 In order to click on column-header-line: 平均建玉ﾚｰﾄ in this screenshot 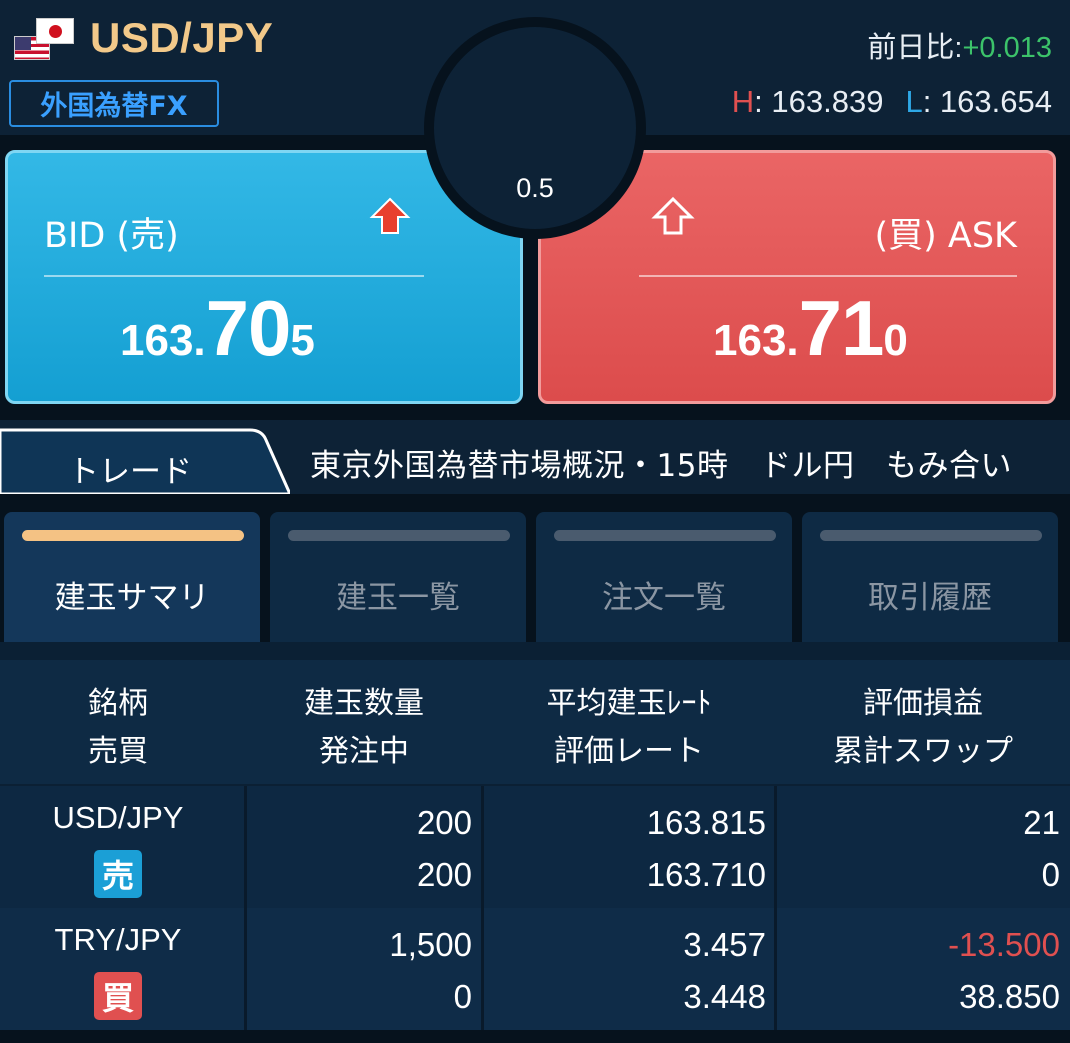, I will do `click(629, 703)`.